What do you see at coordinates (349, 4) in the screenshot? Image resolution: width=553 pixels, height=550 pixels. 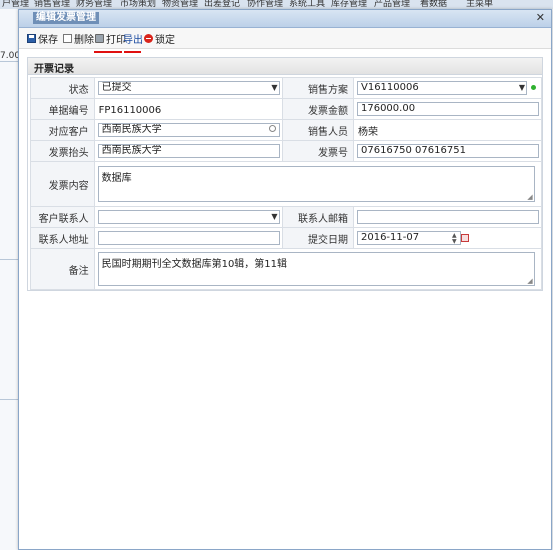 I see `menu-item: 库存管理` at bounding box center [349, 4].